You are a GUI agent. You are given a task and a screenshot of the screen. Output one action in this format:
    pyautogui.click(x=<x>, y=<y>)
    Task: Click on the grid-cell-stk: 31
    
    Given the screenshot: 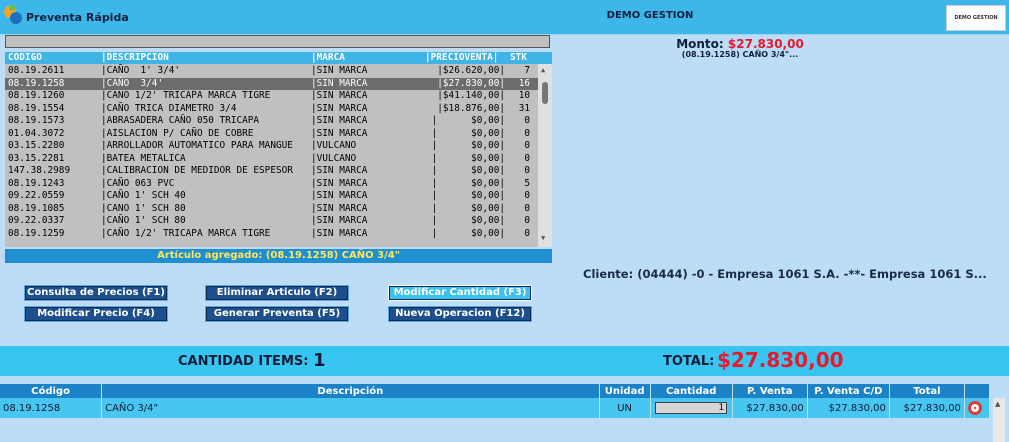 What is the action you would take?
    pyautogui.click(x=524, y=108)
    